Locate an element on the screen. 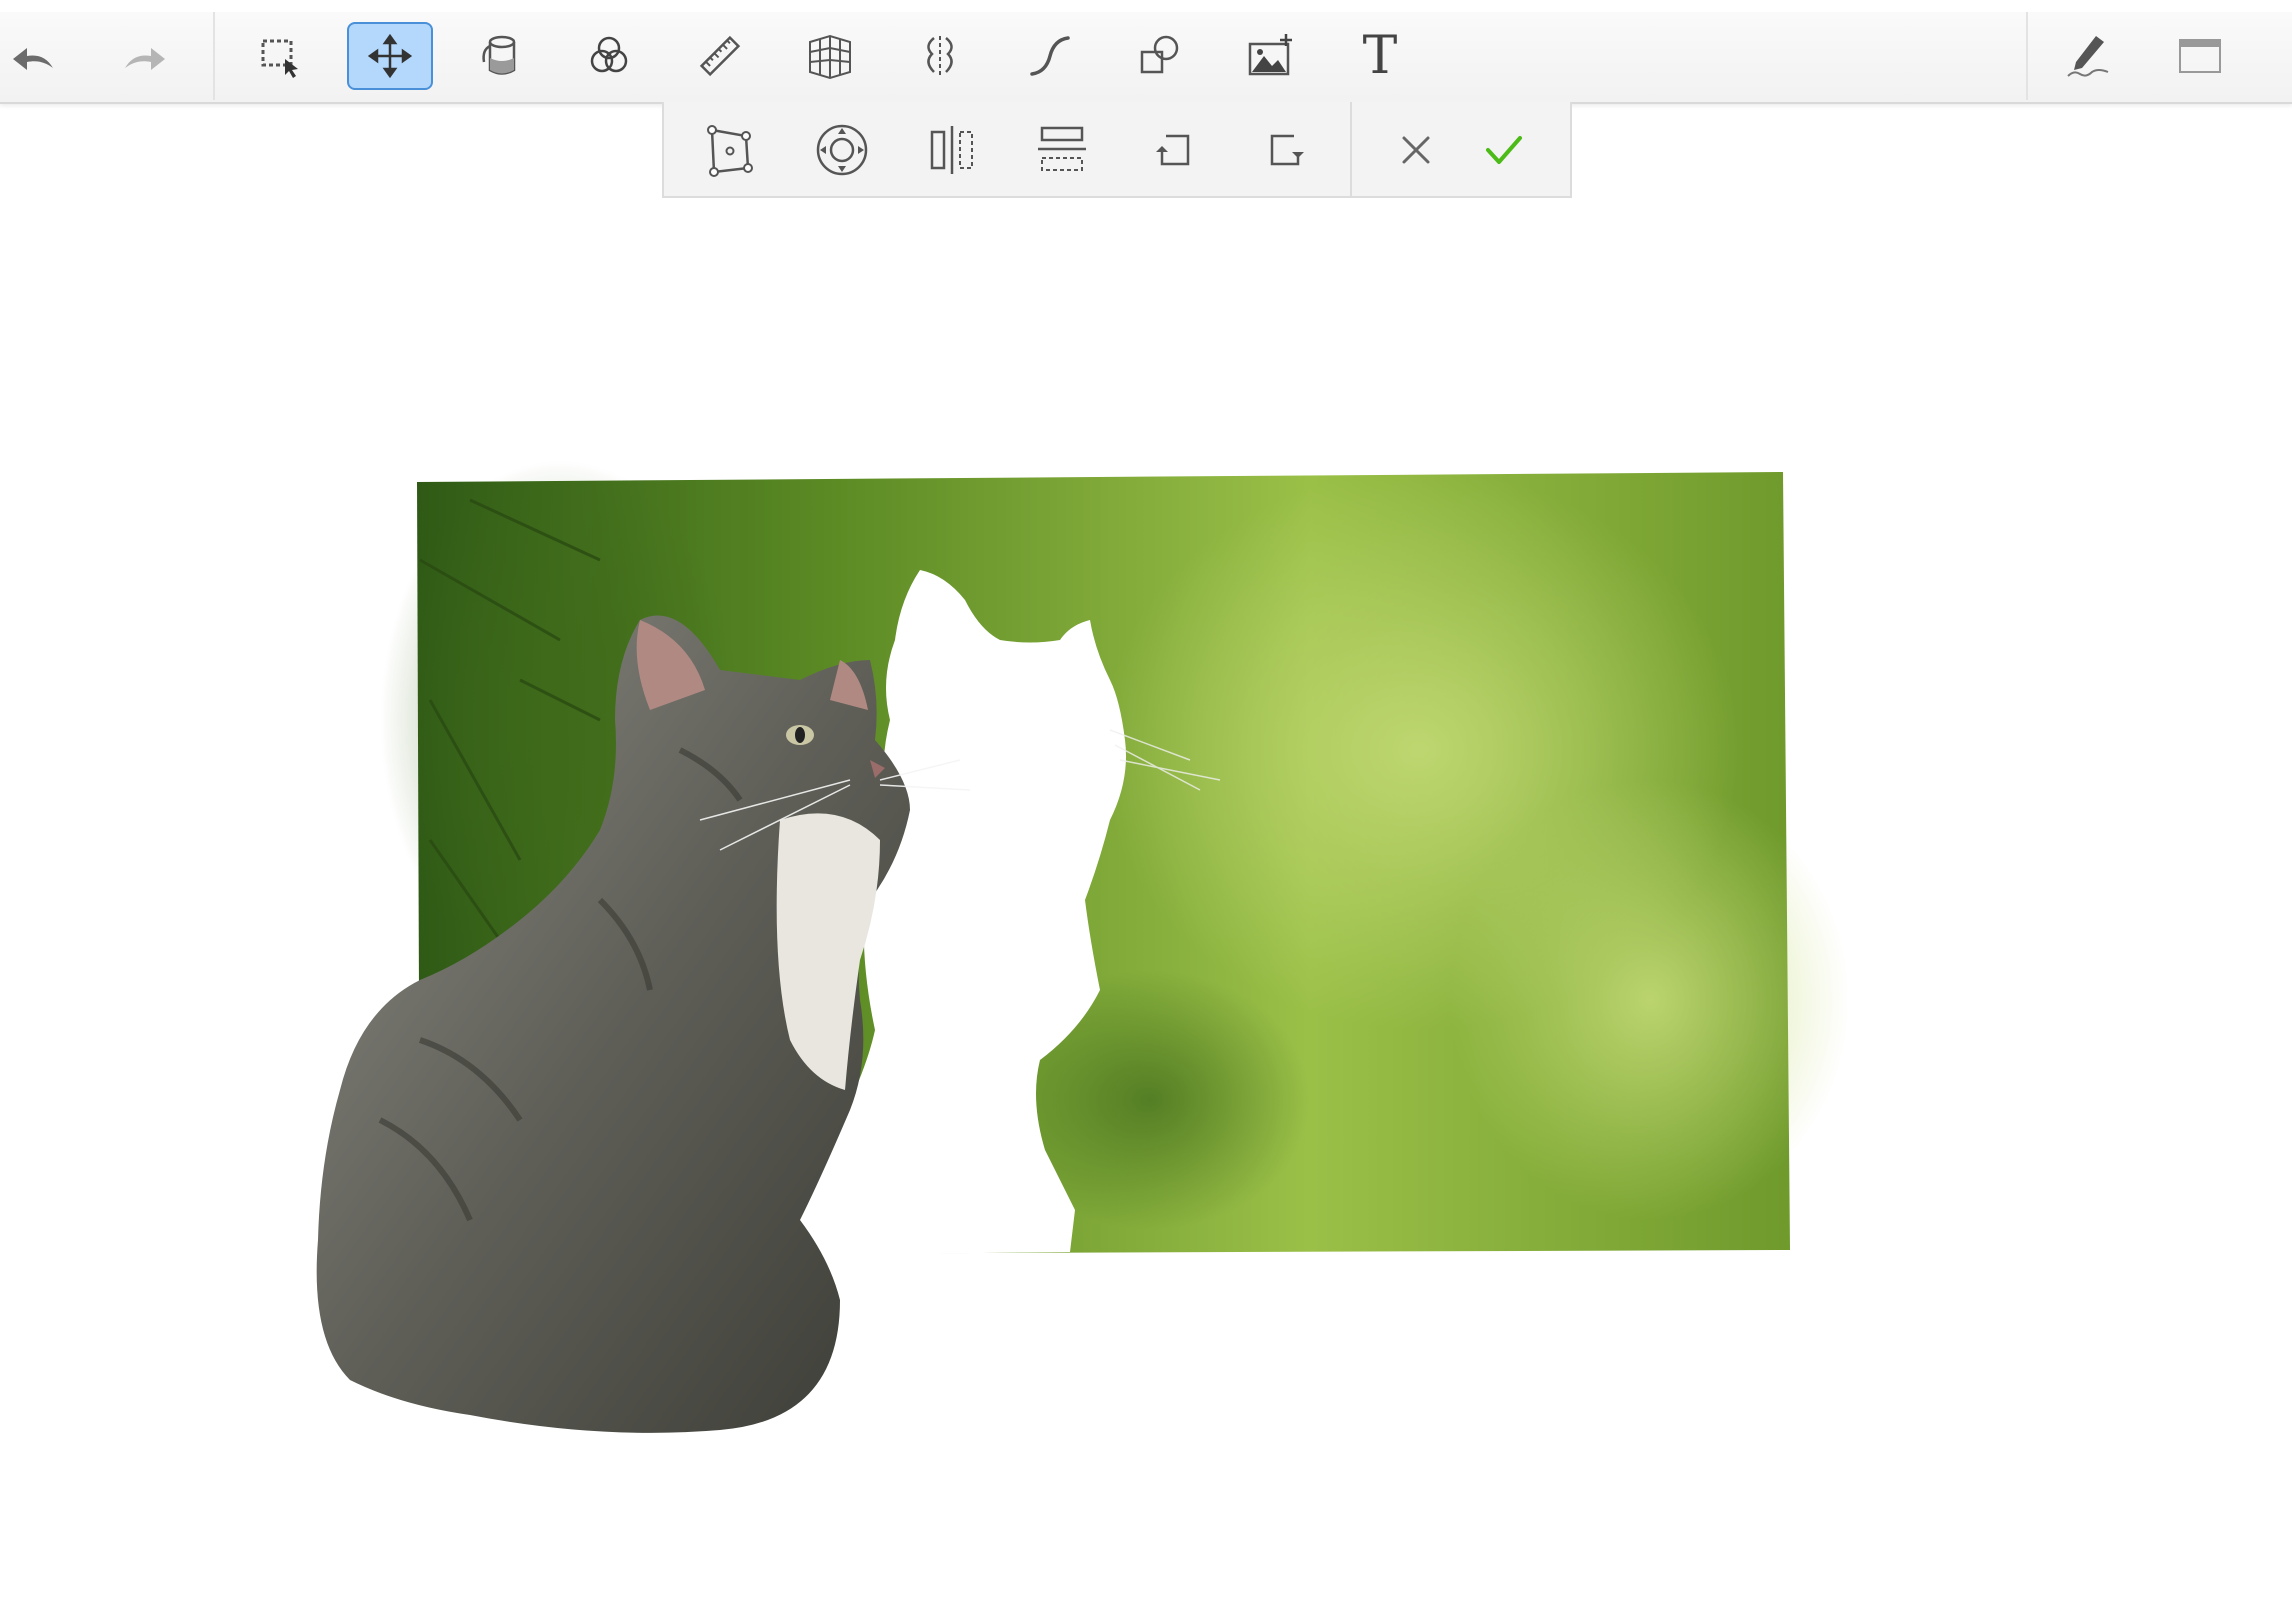 The width and height of the screenshot is (2292, 1614). flip-horizontal-icon is located at coordinates (951, 150).